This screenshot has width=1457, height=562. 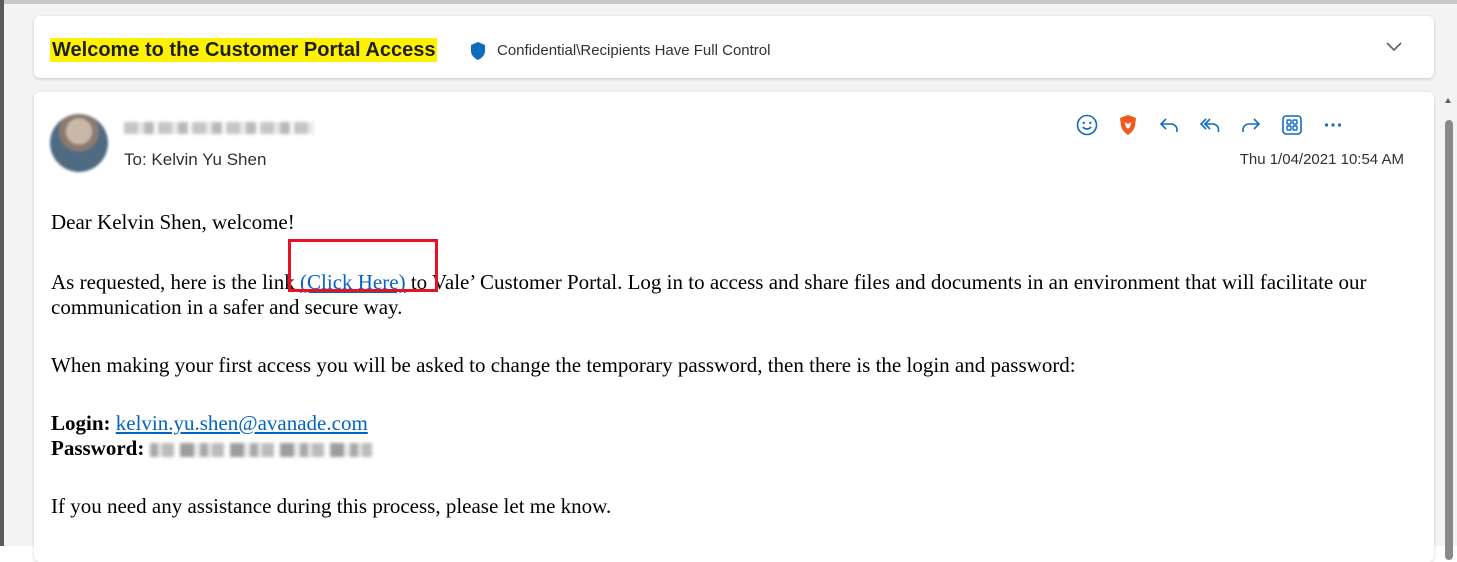 I want to click on brave-shield-icon, so click(x=1128, y=125).